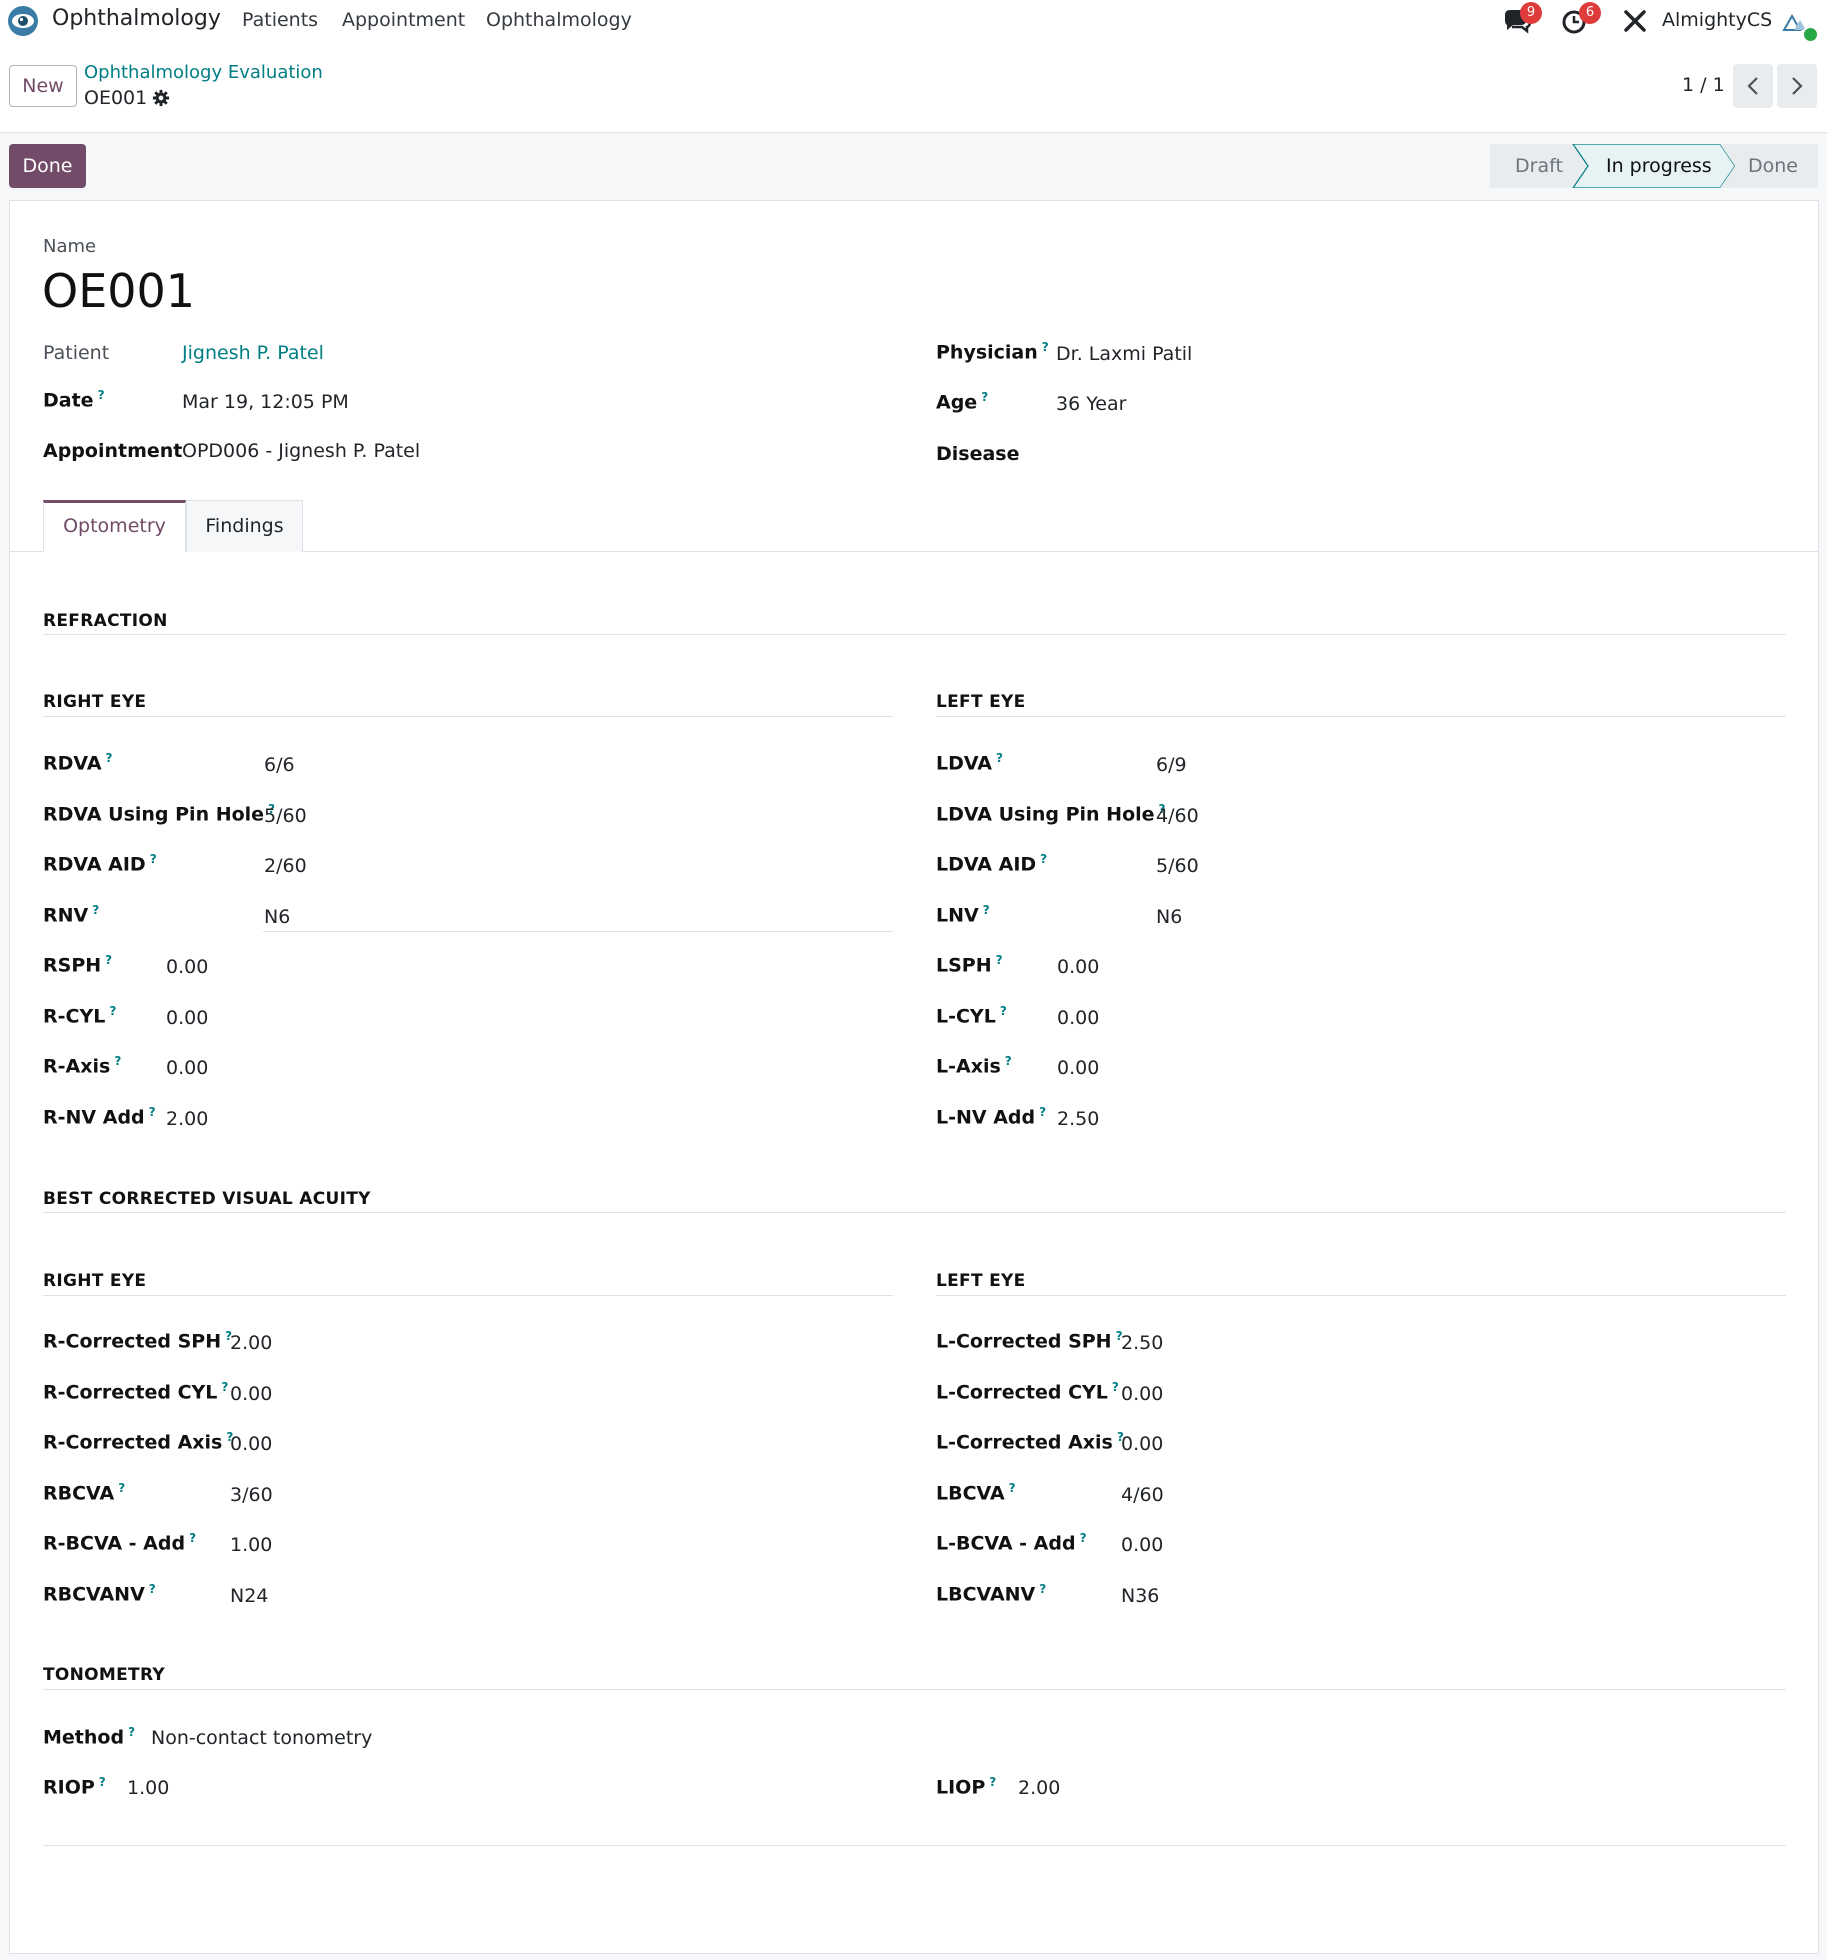 The image size is (1827, 1960). What do you see at coordinates (1703, 85) in the screenshot?
I see `pager-value: 1 / 1` at bounding box center [1703, 85].